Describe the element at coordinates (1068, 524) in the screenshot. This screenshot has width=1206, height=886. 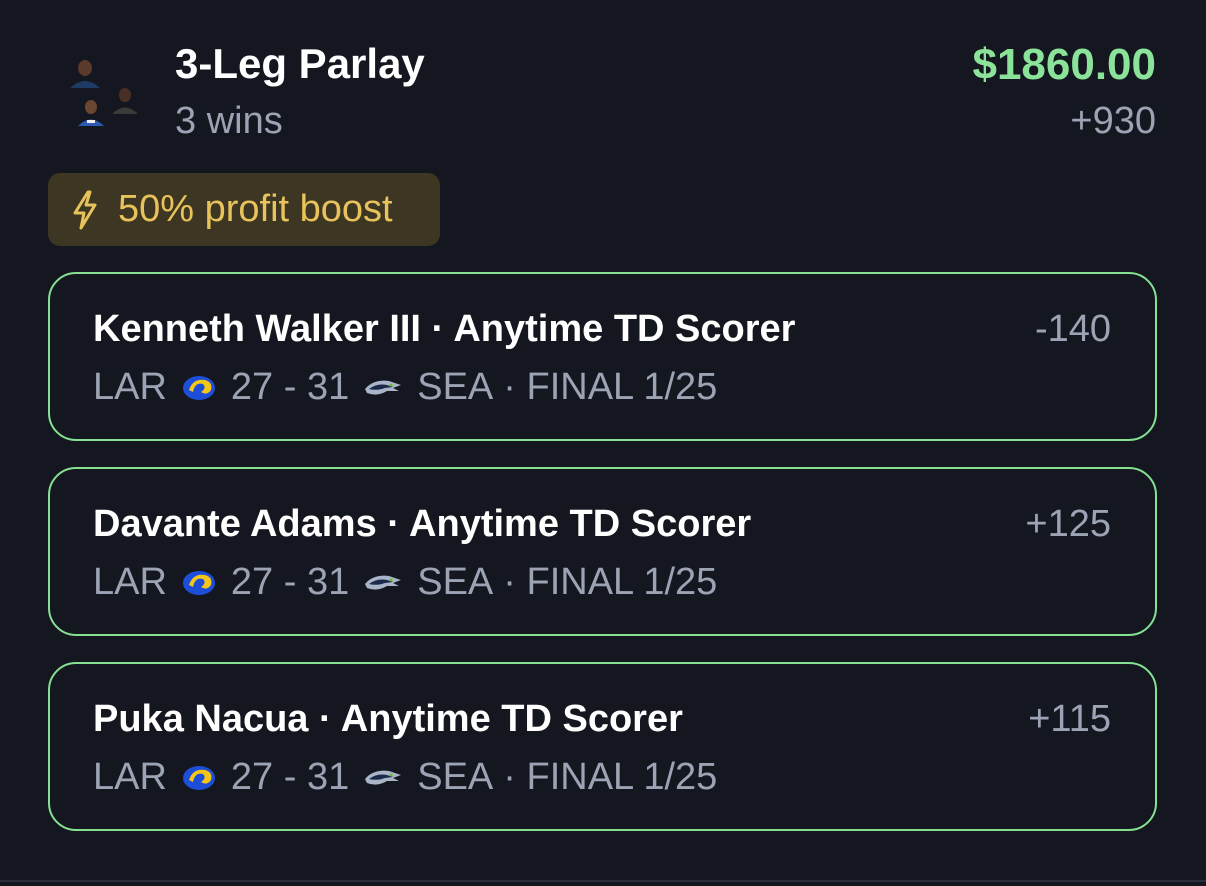
I see `leg-odds: +125` at that location.